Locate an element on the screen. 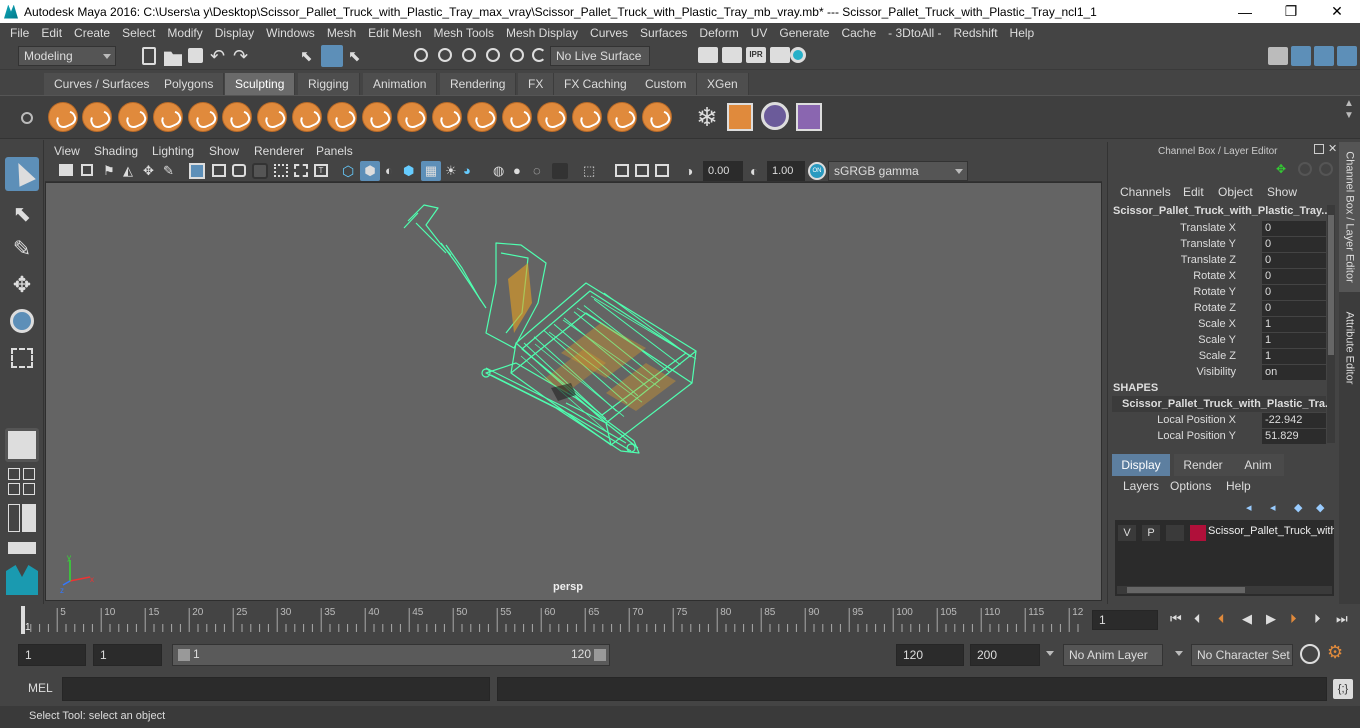 Image resolution: width=1360 pixels, height=728 pixels. wax-tool-icon is located at coordinates (412, 117).